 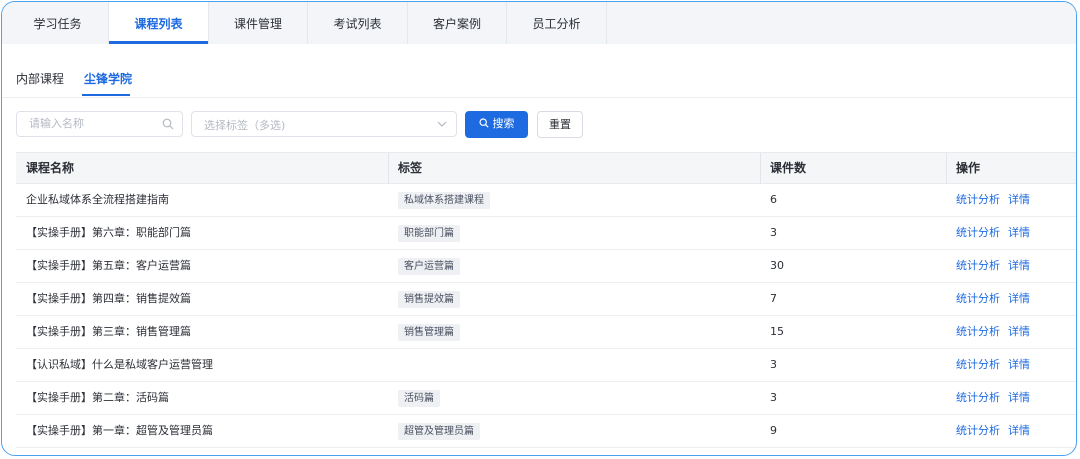 I want to click on subtab-chenfeng-academy: 尘锋学院, so click(x=108, y=78).